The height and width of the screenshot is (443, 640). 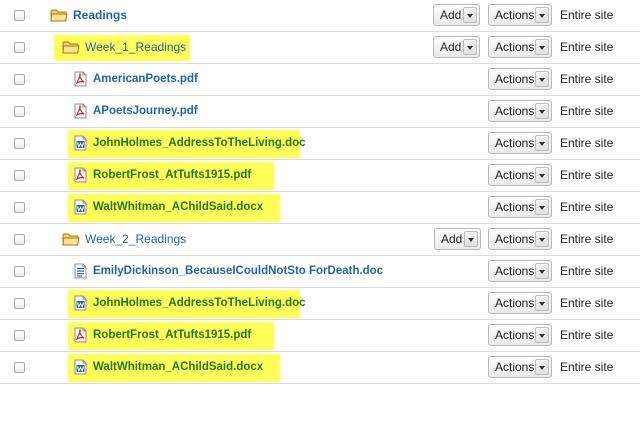 What do you see at coordinates (145, 111) in the screenshot?
I see `file-name-link: APoetsJourney.pdf` at bounding box center [145, 111].